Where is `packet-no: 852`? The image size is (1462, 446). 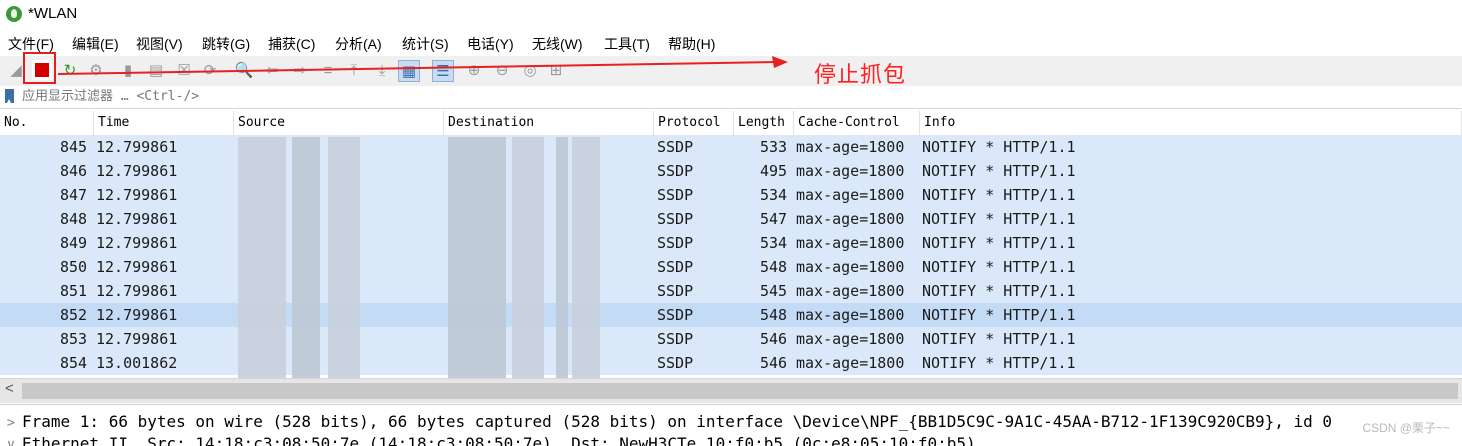 packet-no: 852 is located at coordinates (74, 315).